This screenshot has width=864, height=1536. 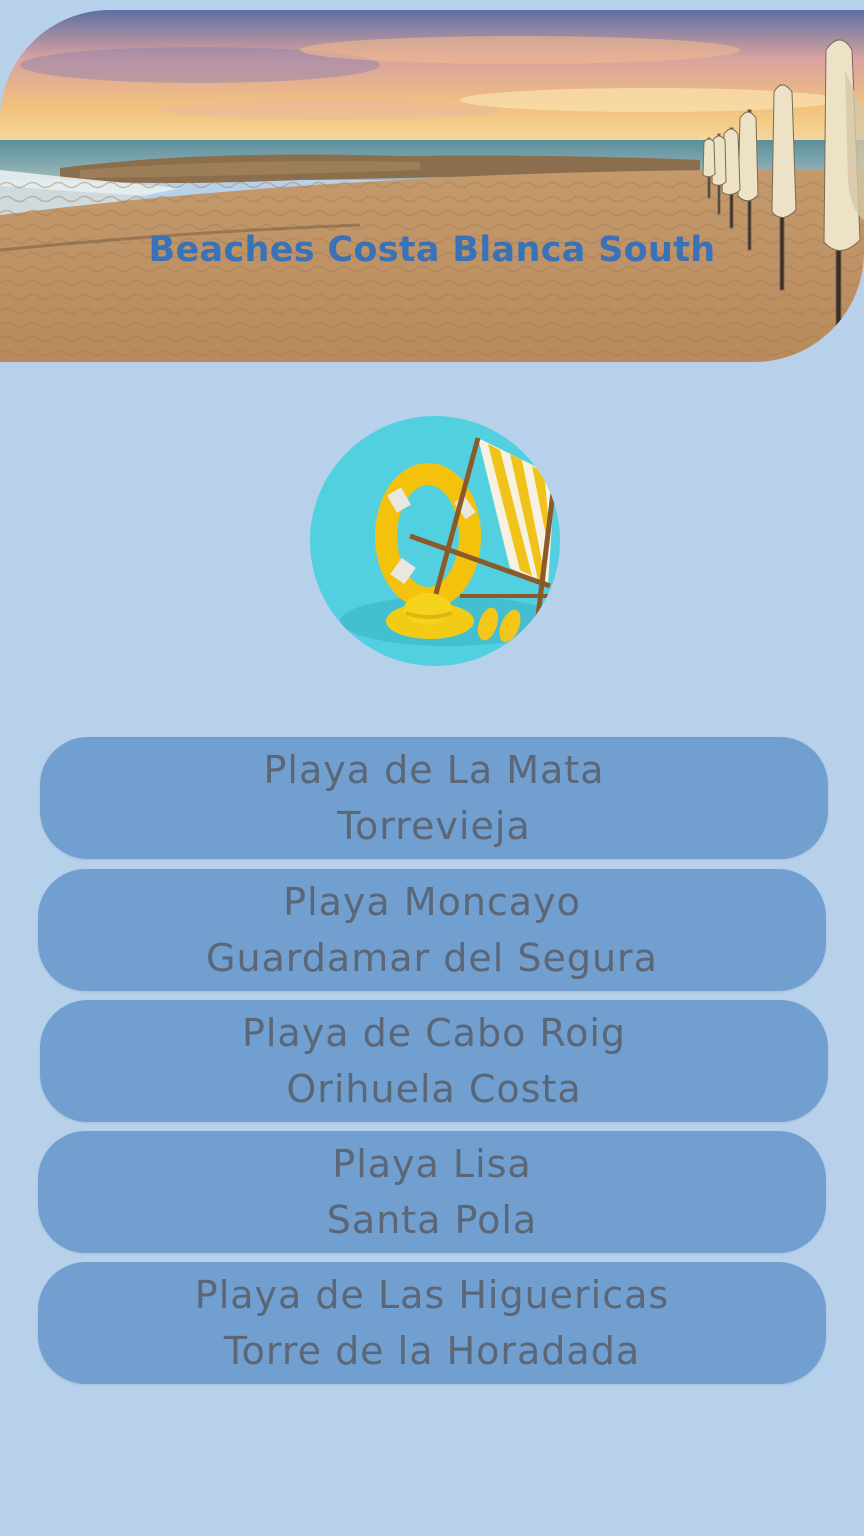 What do you see at coordinates (432, 1164) in the screenshot?
I see `beach-name: Playa Lisa` at bounding box center [432, 1164].